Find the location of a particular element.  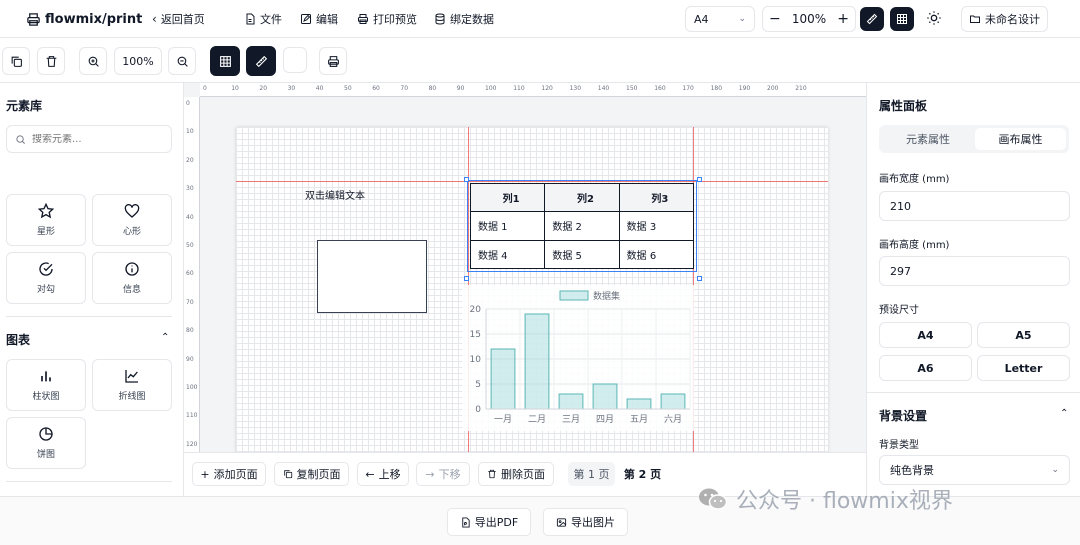

chart-bar: 柱状图 is located at coordinates (46, 385).